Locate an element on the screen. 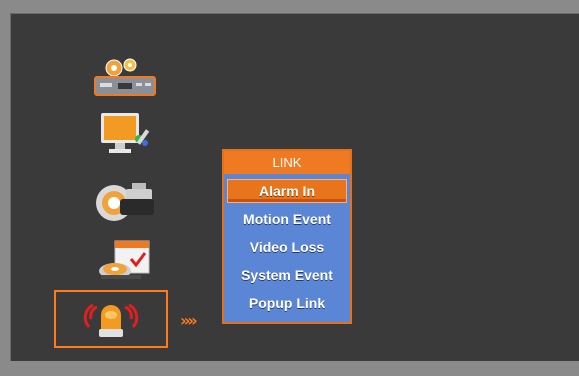 The image size is (579, 376). menu-item-motion-event: Motion Event is located at coordinates (287, 219).